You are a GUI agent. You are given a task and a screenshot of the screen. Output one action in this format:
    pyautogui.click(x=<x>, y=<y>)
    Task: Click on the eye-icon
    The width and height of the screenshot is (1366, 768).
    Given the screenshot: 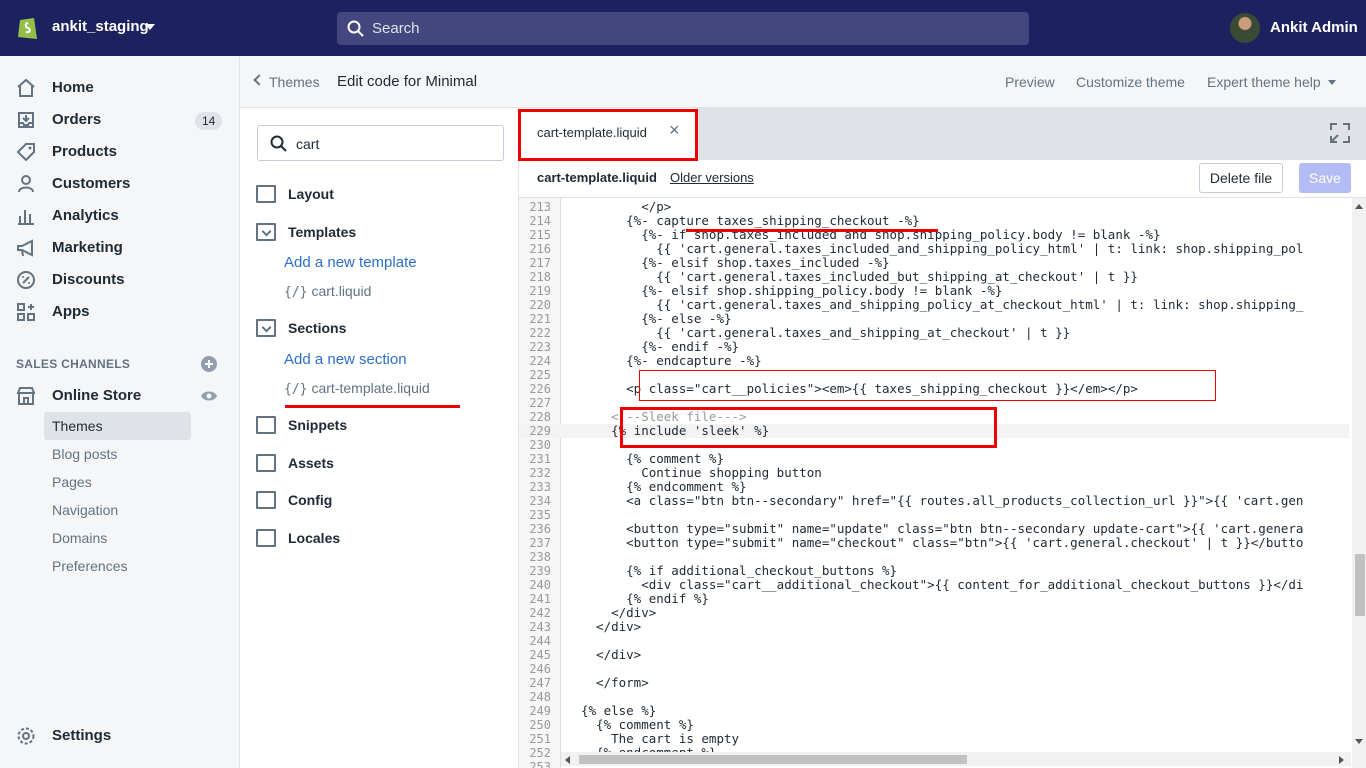 What is the action you would take?
    pyautogui.click(x=209, y=396)
    